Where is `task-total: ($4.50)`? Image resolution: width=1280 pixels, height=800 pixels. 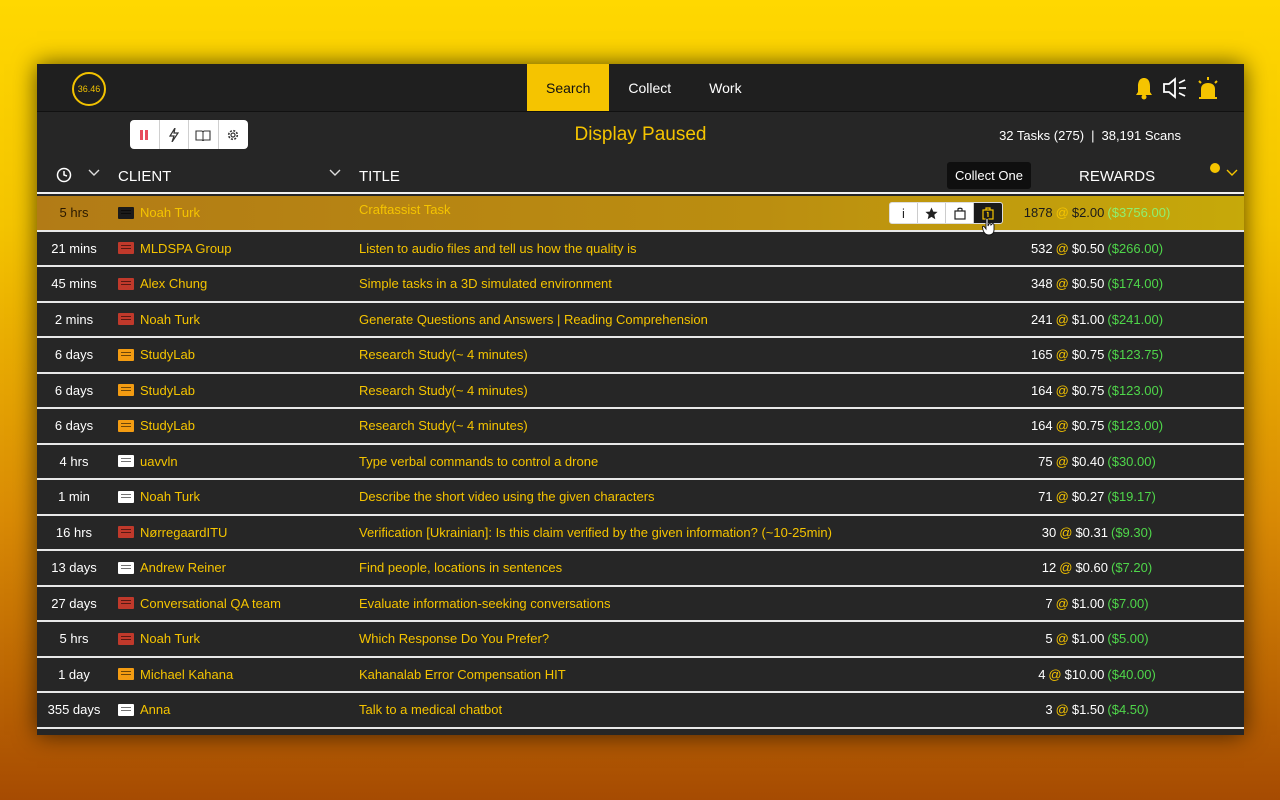 task-total: ($4.50) is located at coordinates (1128, 709).